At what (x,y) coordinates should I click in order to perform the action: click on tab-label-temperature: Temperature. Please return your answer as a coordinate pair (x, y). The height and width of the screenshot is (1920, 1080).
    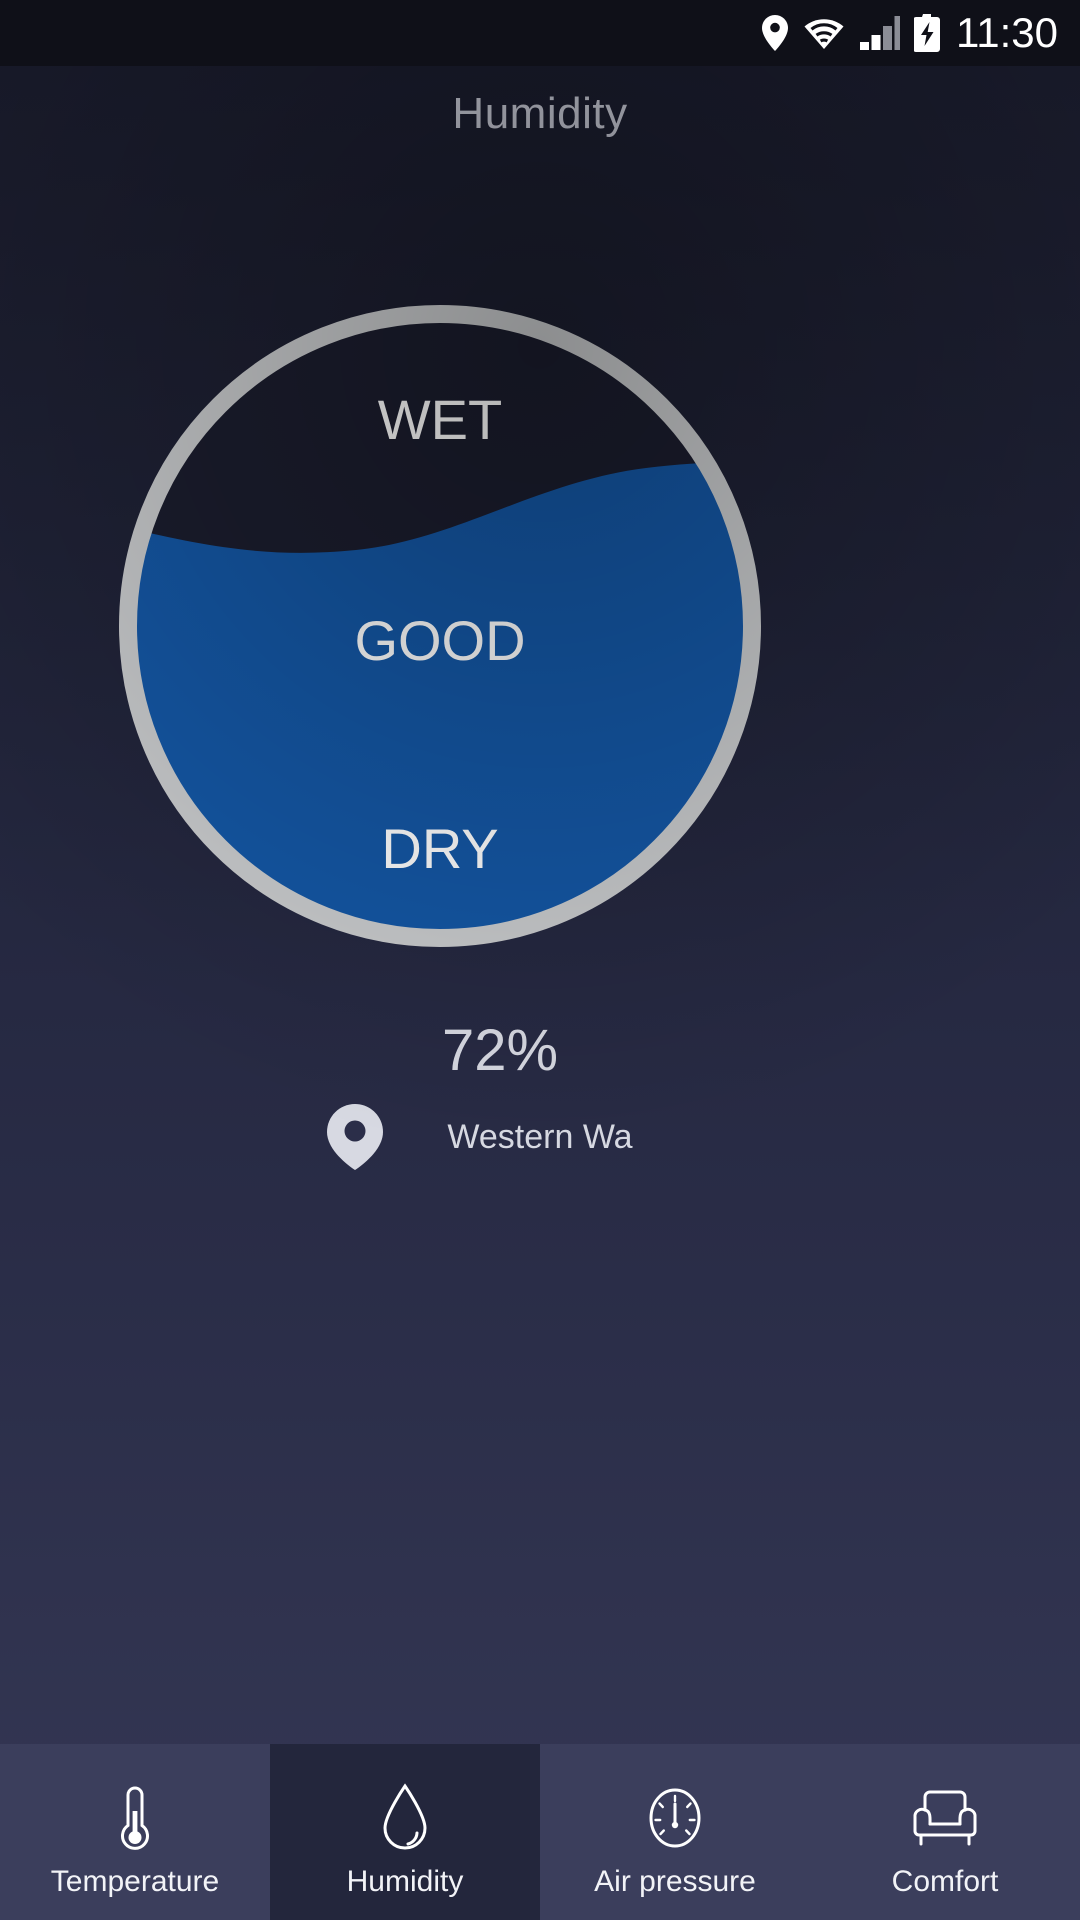
    Looking at the image, I should click on (135, 1881).